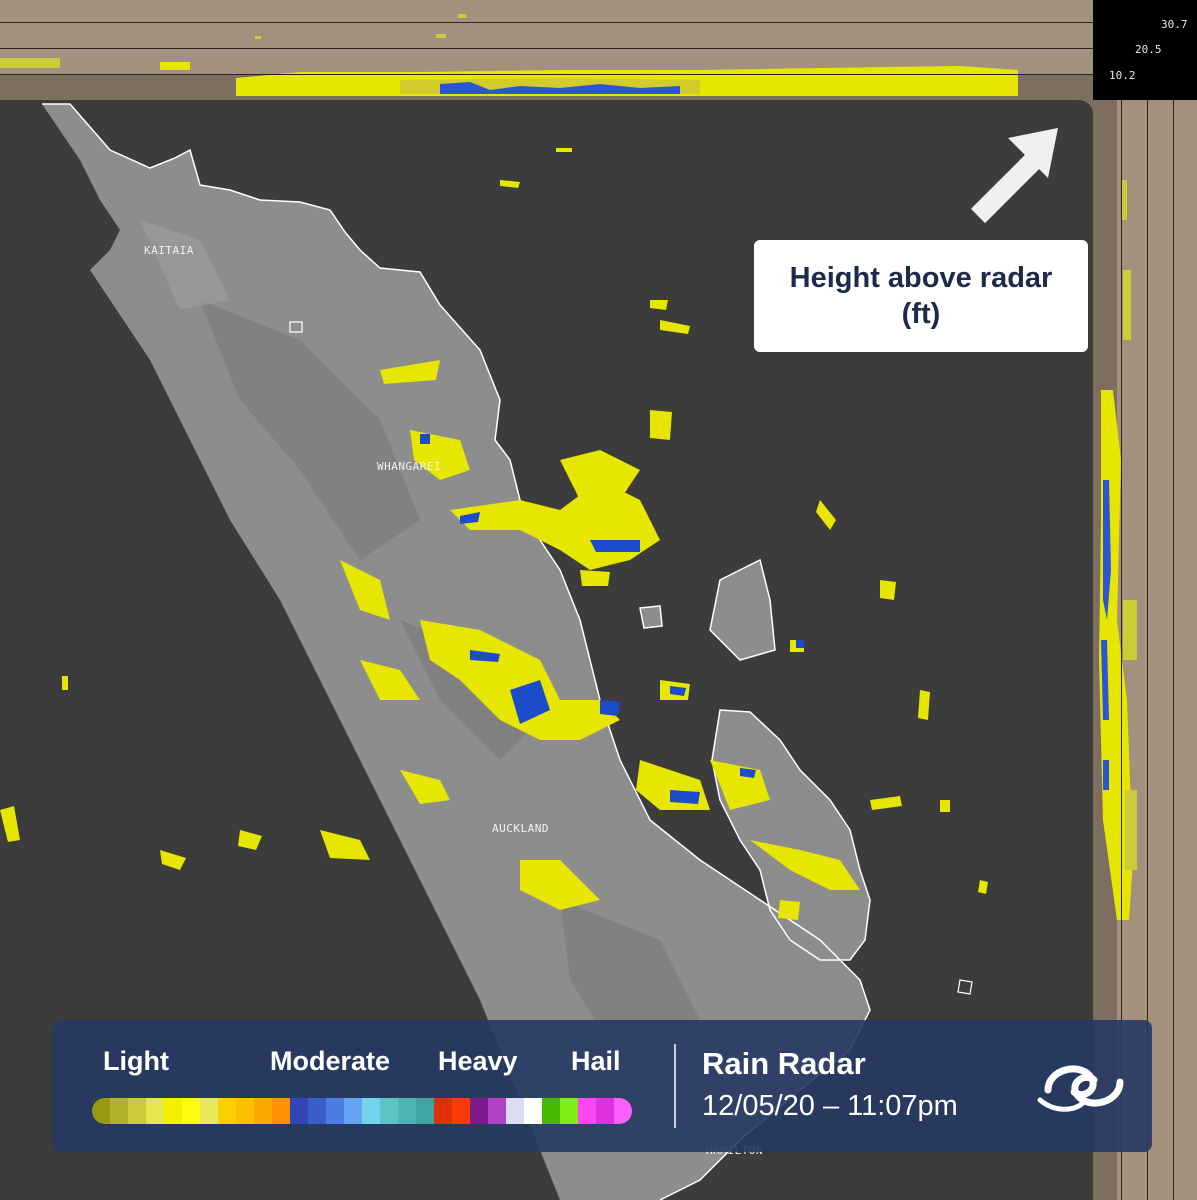 The height and width of the screenshot is (1200, 1197). I want to click on top-height-profile, so click(546, 50).